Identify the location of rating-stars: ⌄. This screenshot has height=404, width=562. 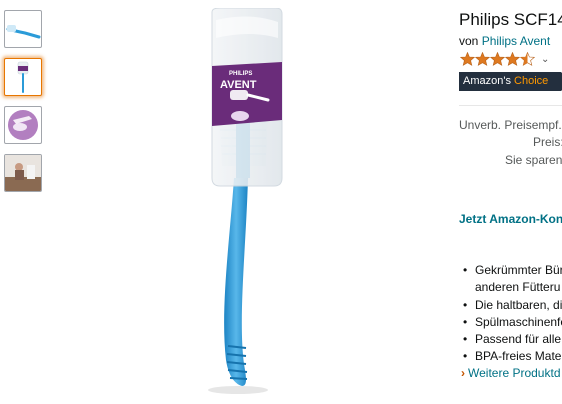
(504, 59).